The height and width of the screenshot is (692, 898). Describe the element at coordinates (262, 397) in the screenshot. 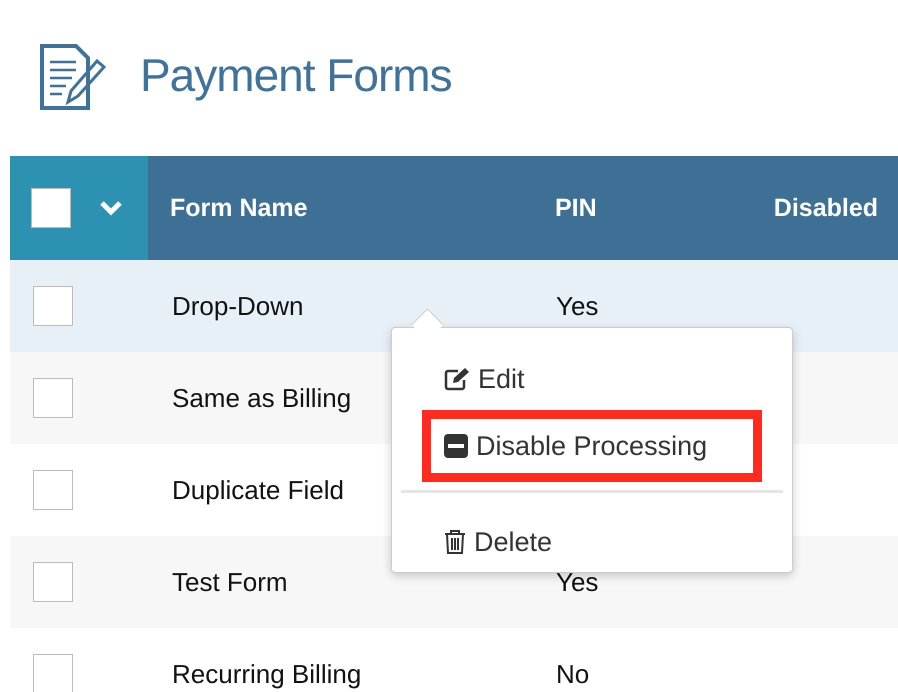

I see `table-cell: Same as Billing` at that location.